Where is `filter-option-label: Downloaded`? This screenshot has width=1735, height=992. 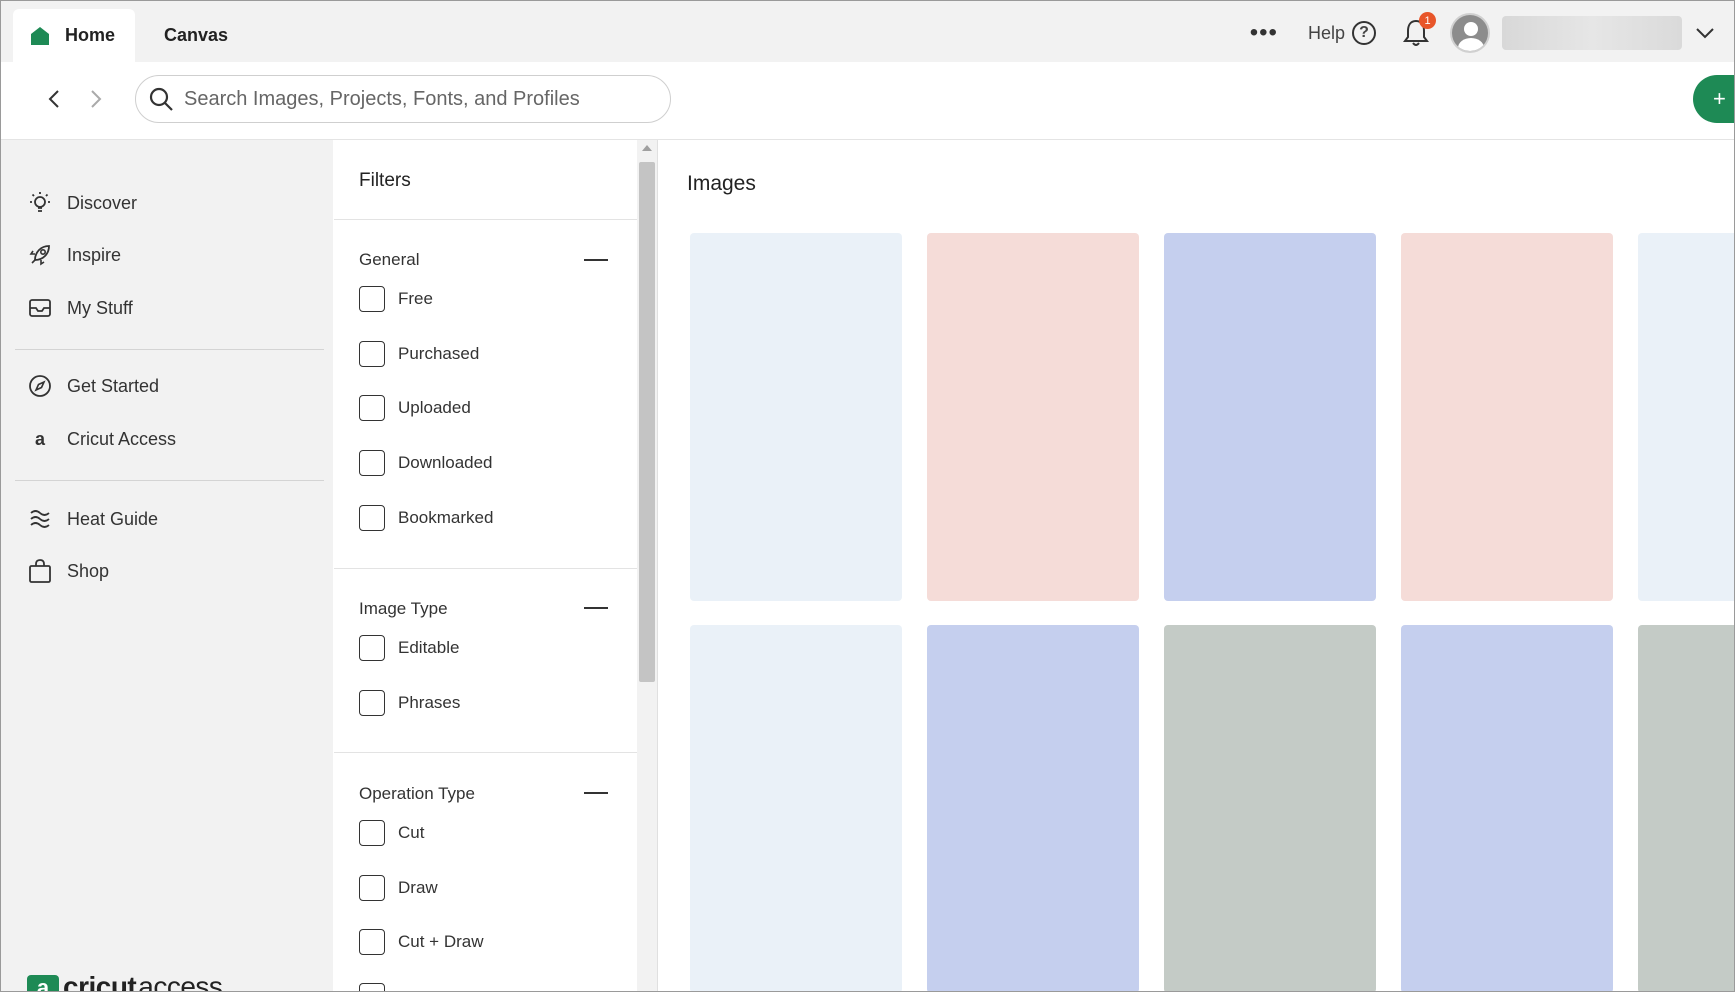
filter-option-label: Downloaded is located at coordinates (445, 462).